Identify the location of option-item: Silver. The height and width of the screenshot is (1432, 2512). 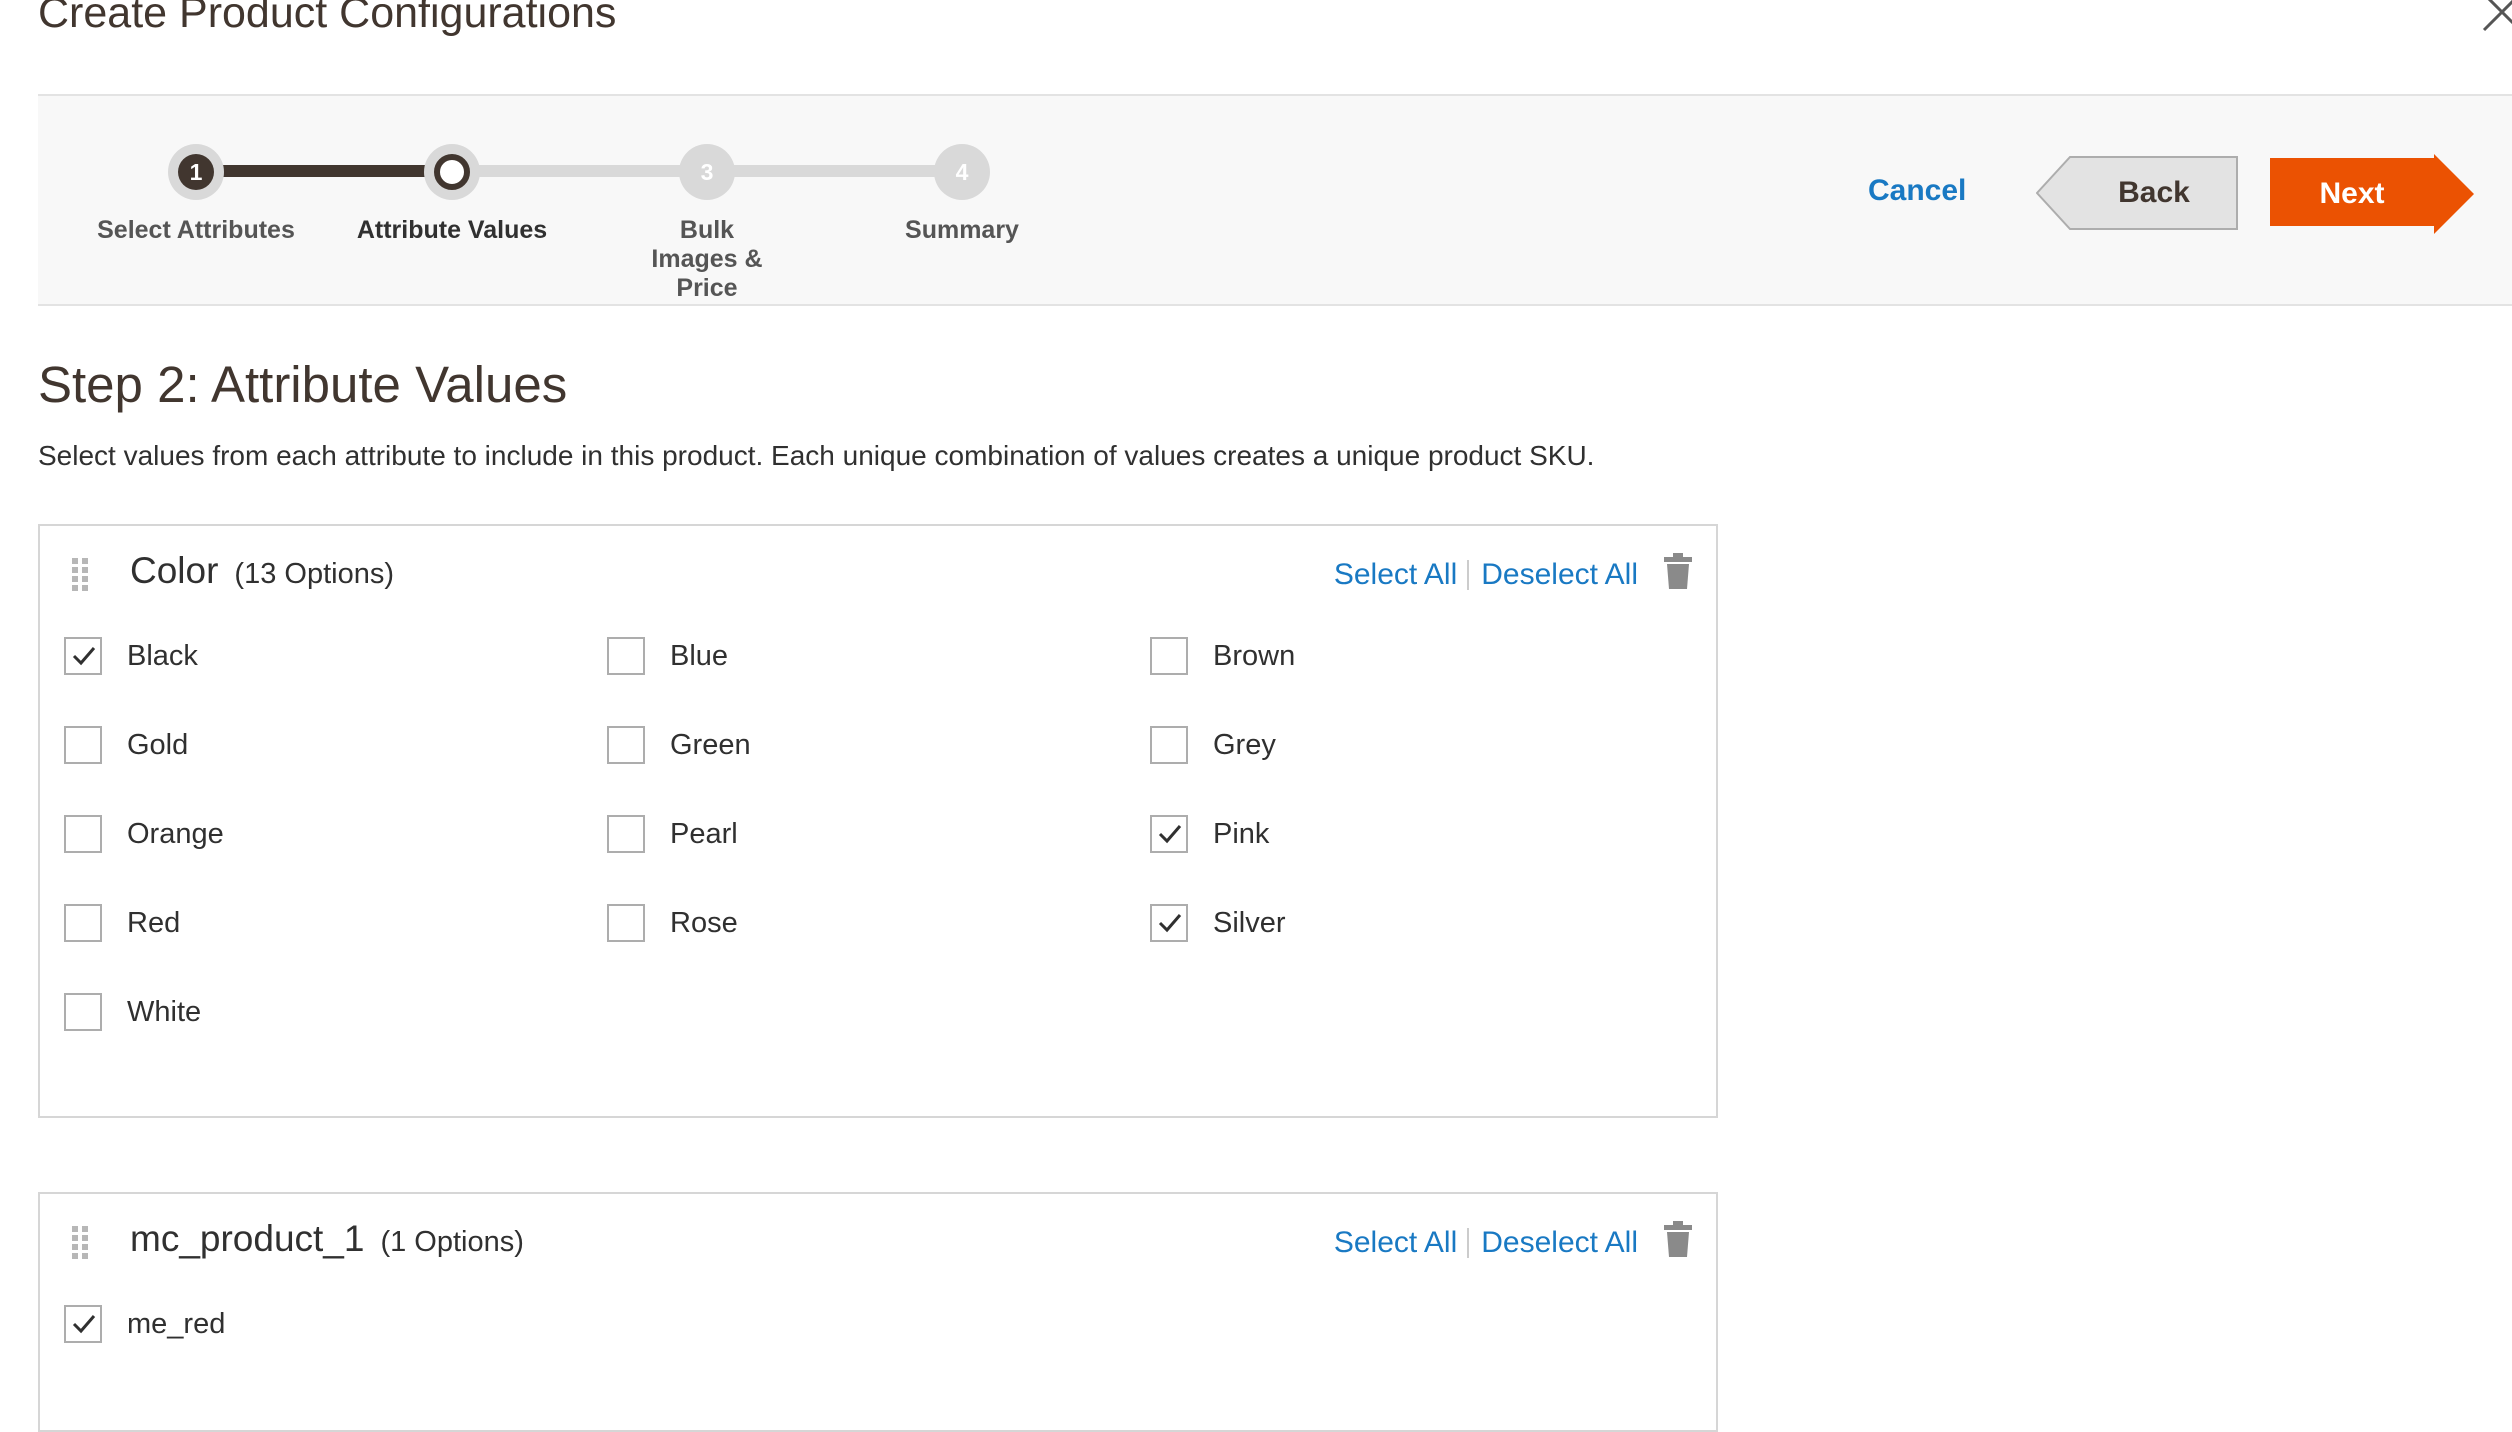
(1218, 923).